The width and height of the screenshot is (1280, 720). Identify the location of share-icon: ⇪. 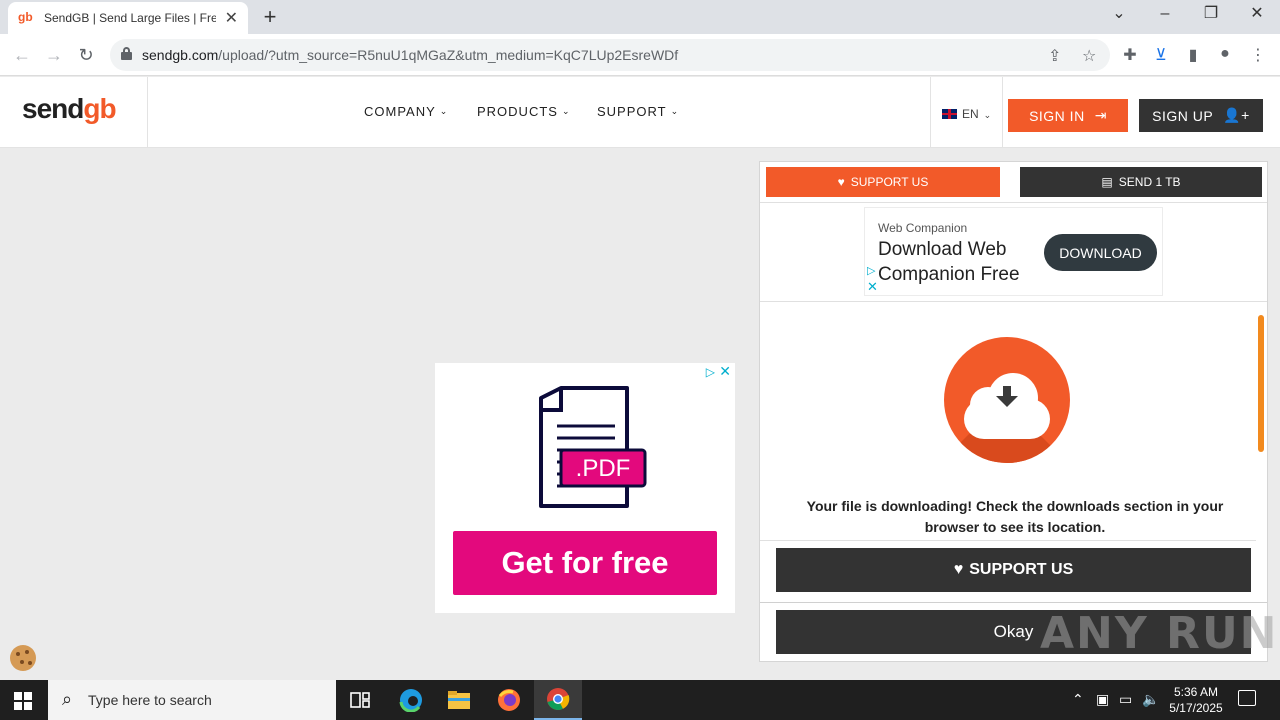
(1054, 56).